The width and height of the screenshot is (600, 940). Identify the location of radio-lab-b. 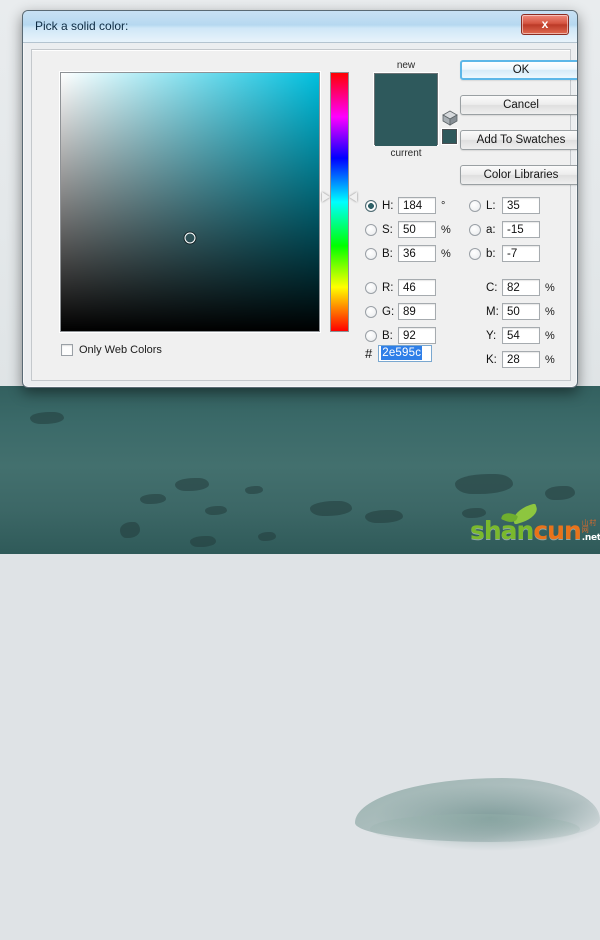
(475, 253).